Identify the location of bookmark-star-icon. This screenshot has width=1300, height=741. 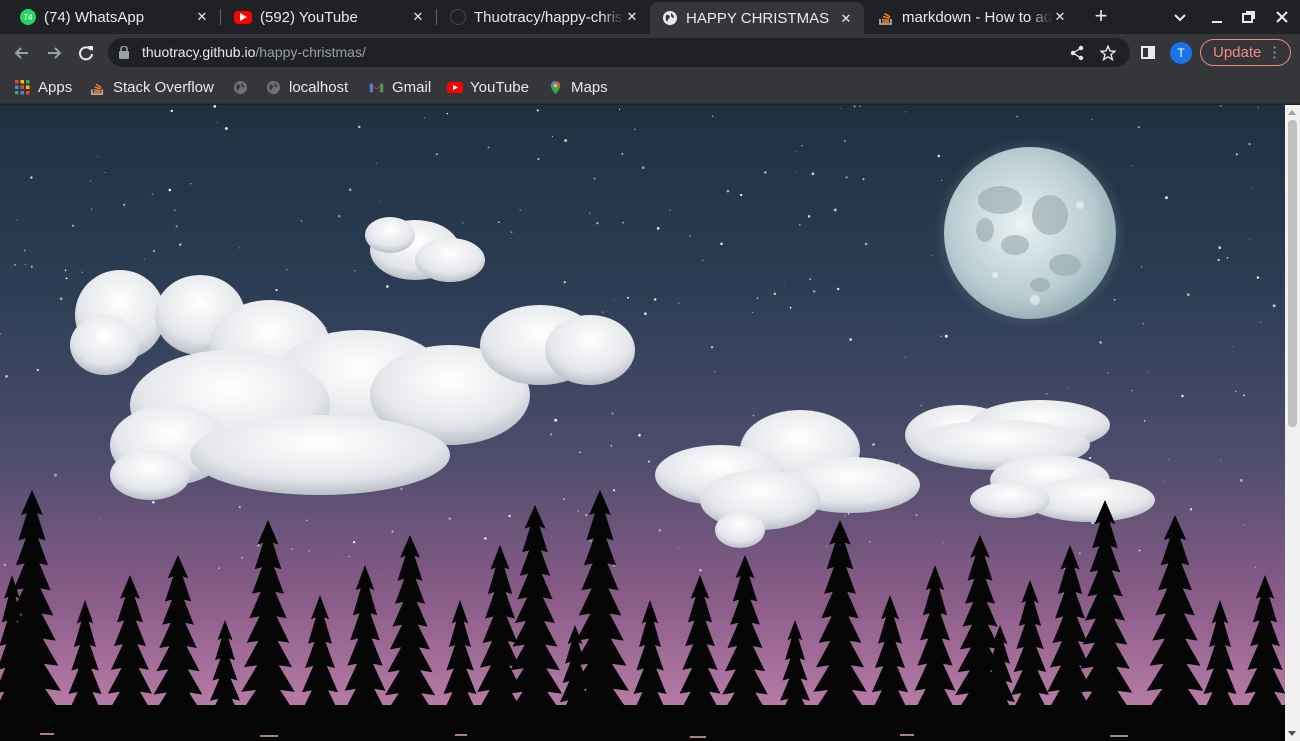
(1108, 53).